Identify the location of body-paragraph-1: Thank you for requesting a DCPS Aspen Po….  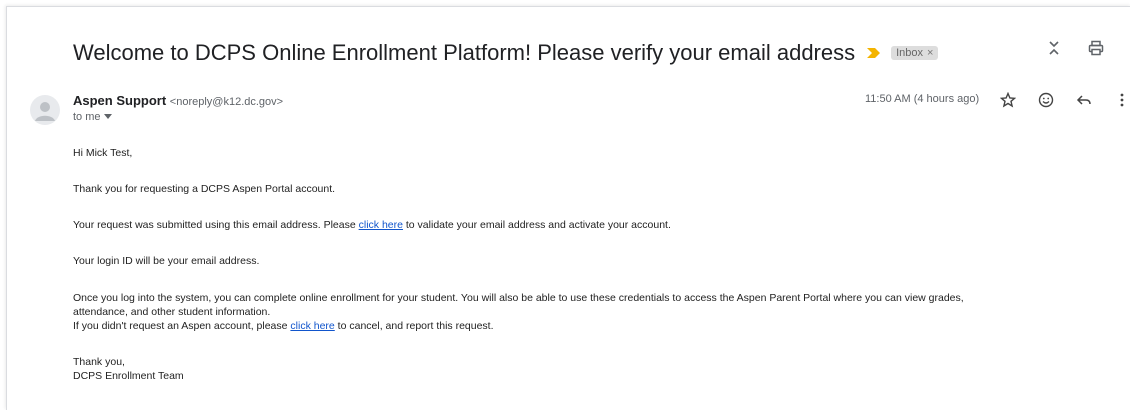
(204, 189).